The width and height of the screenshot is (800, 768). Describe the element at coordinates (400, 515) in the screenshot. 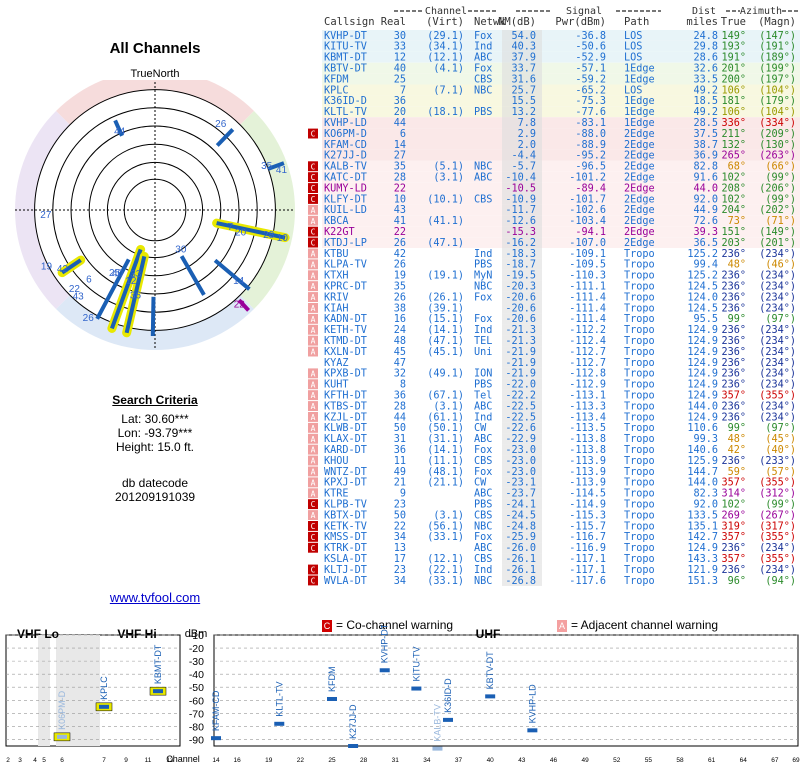

I see `cell-real: 50` at that location.